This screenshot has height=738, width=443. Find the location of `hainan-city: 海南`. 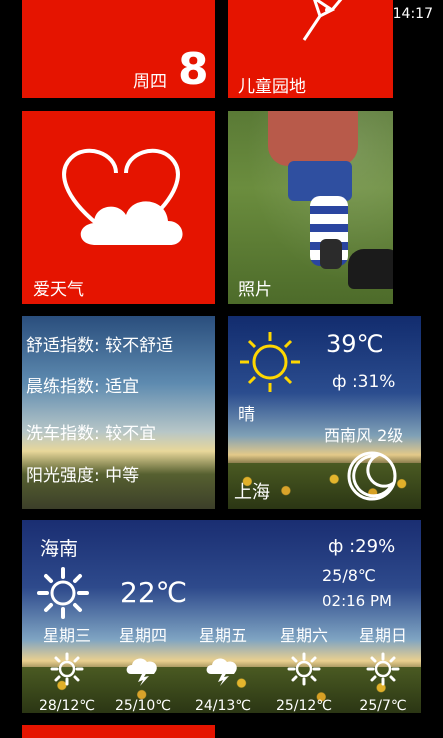

hainan-city: 海南 is located at coordinates (59, 549).